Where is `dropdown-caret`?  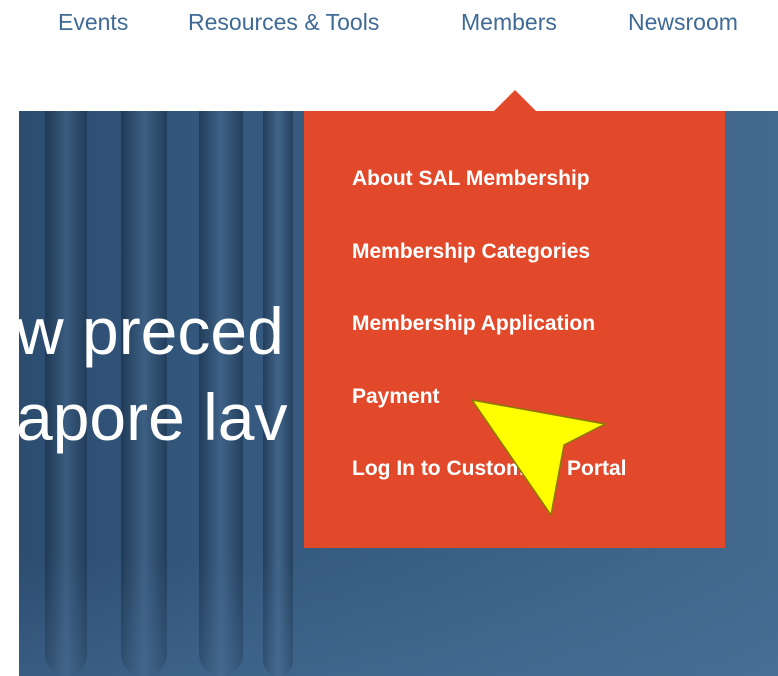
dropdown-caret is located at coordinates (515, 100).